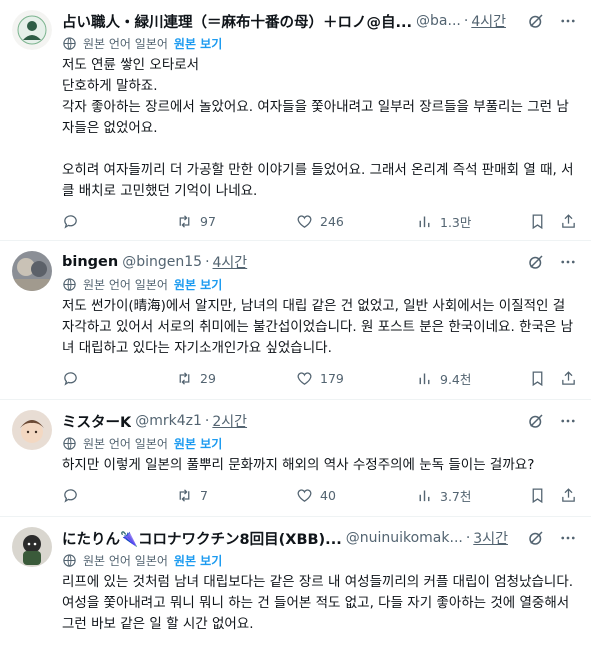  What do you see at coordinates (208, 221) in the screenshot?
I see `retweet-count: 97` at bounding box center [208, 221].